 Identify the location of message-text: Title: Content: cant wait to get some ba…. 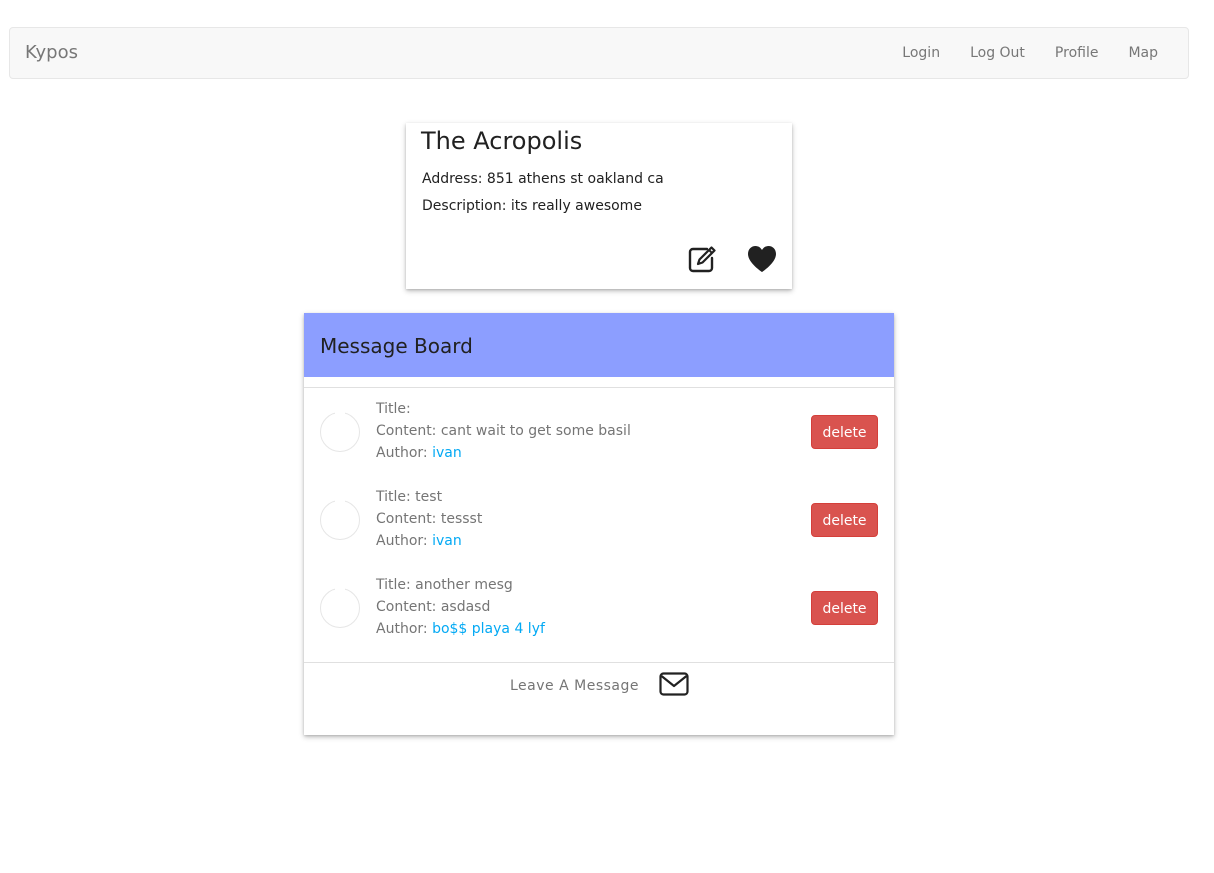
(503, 431).